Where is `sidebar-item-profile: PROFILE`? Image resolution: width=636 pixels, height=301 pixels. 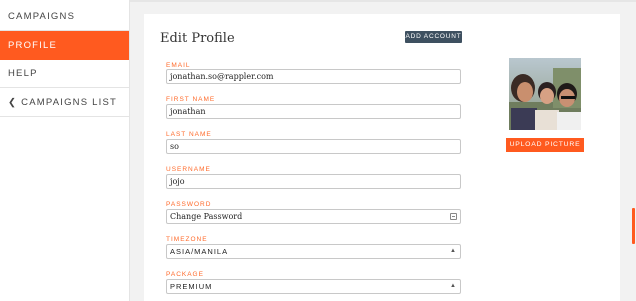 sidebar-item-profile: PROFILE is located at coordinates (64, 45).